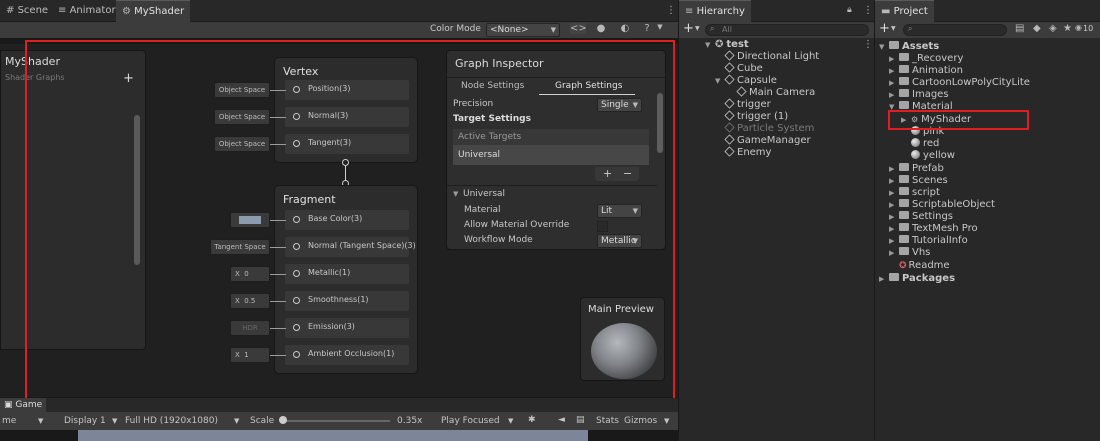  I want to click on scene-menu-icon: ⋮, so click(868, 44).